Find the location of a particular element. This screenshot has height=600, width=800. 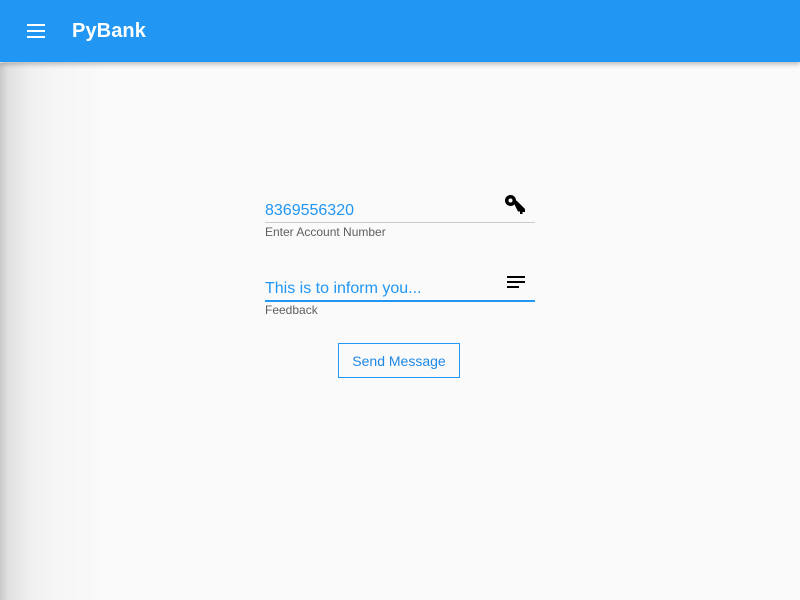

account-number-field: 8369556320 Enter Account Number is located at coordinates (400, 217).